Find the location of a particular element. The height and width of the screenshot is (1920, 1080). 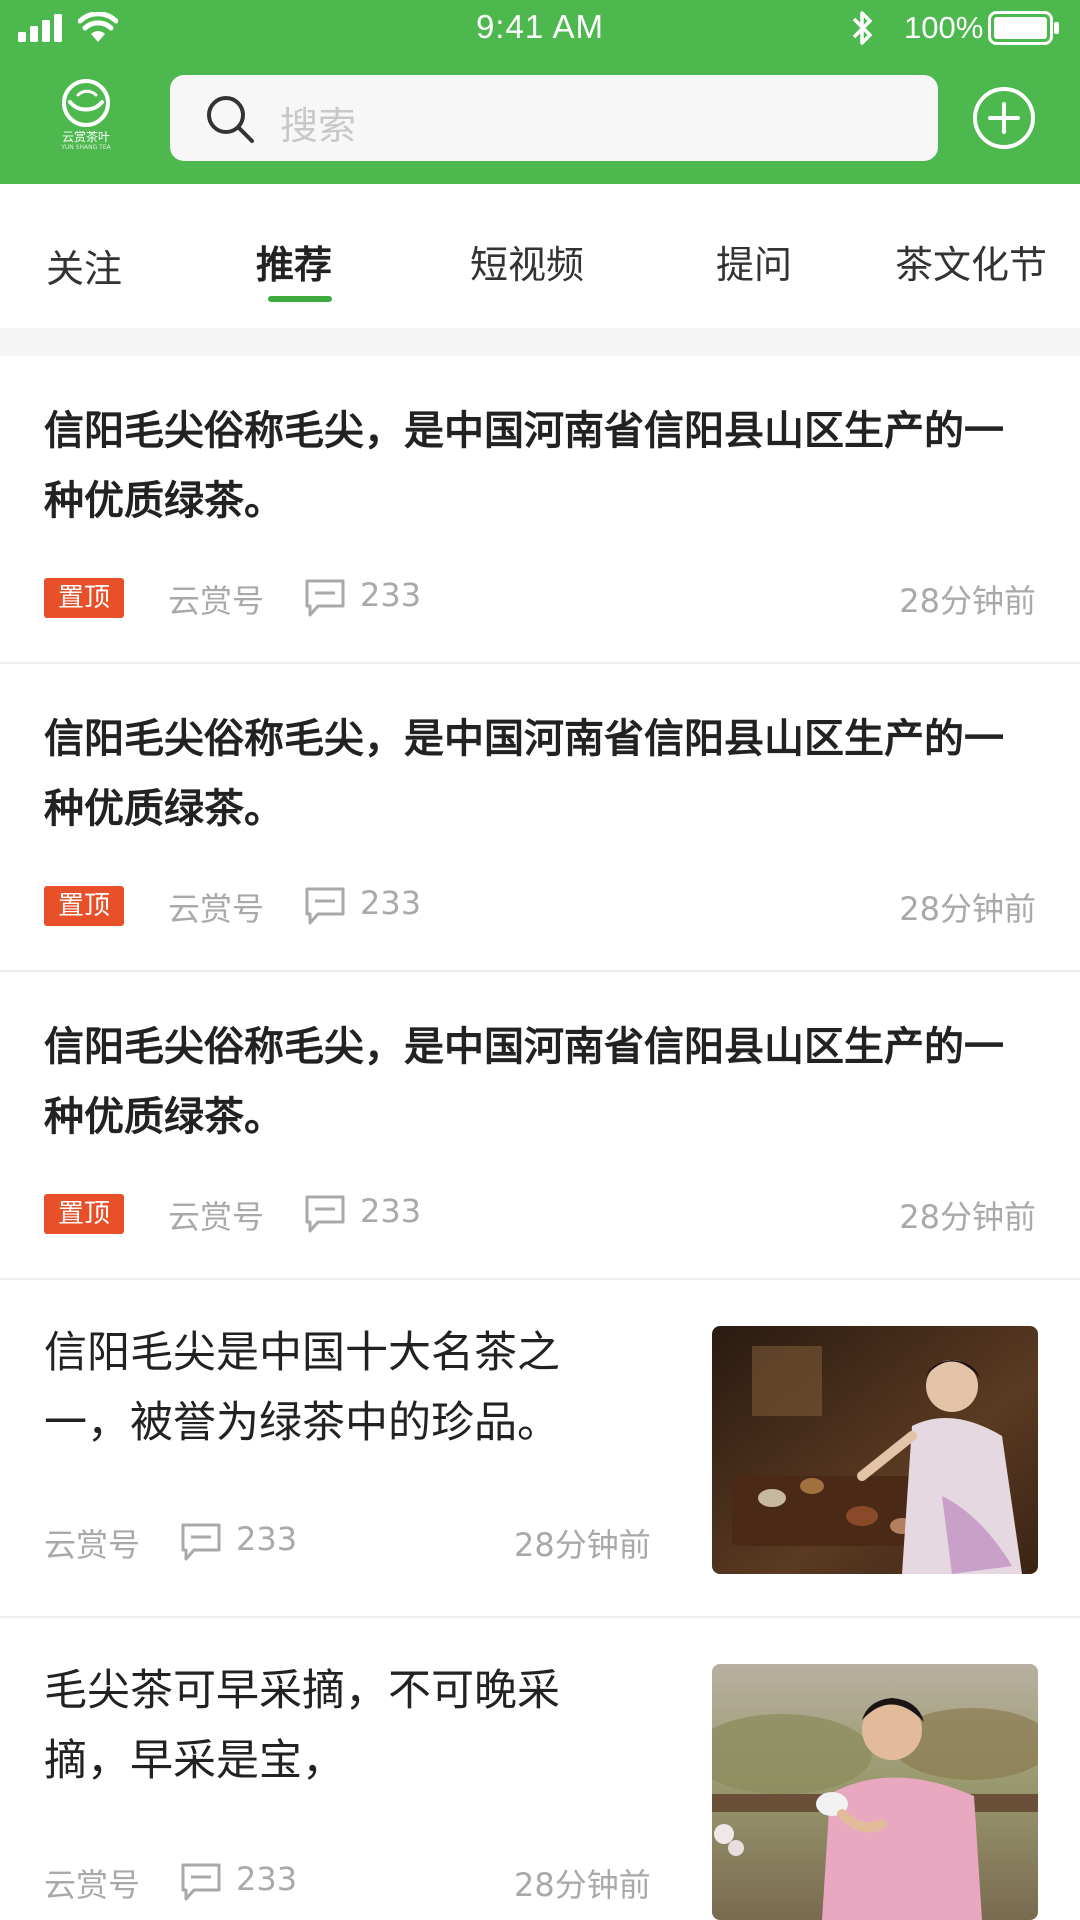

tea-cup-logo-icon is located at coordinates (86, 103).